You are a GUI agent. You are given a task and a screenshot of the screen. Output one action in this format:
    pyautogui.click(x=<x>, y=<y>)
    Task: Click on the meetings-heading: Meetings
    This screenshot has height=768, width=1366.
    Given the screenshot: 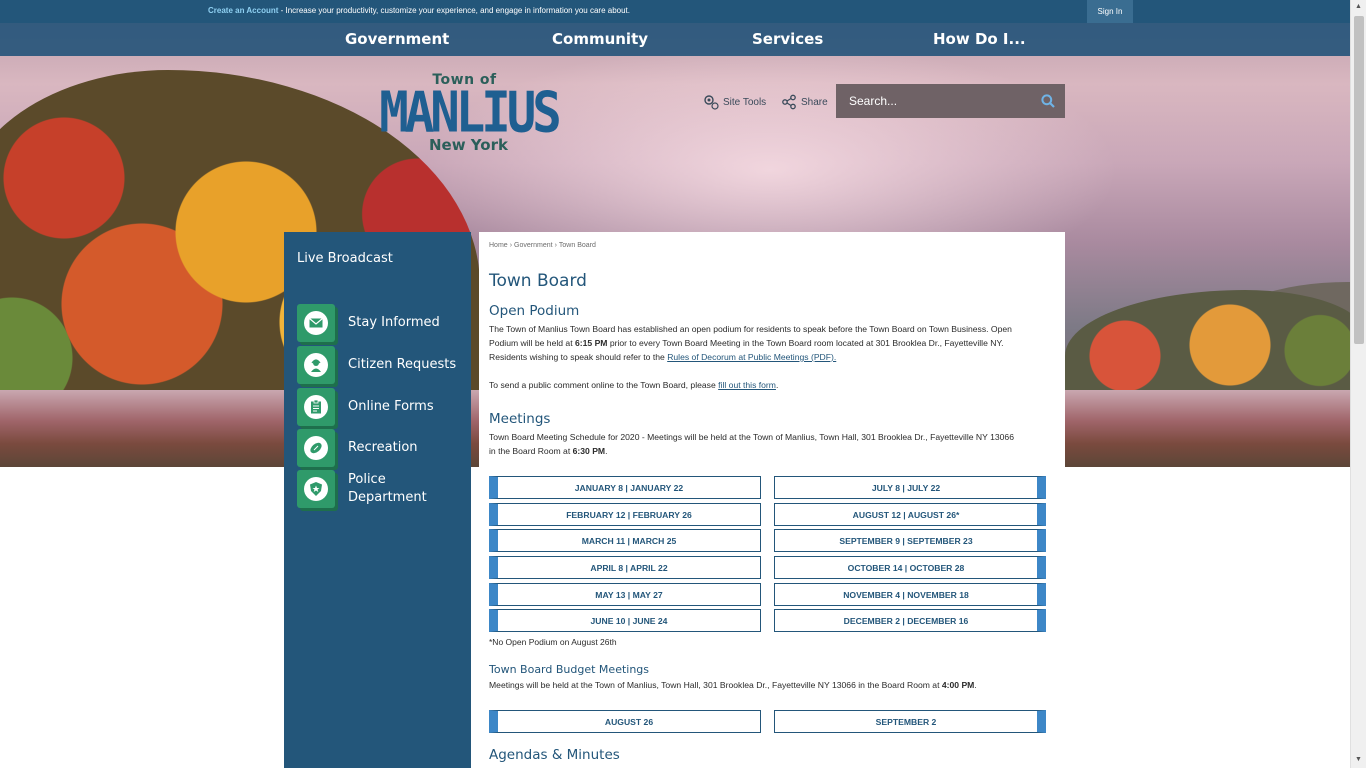 What is the action you would take?
    pyautogui.click(x=520, y=419)
    